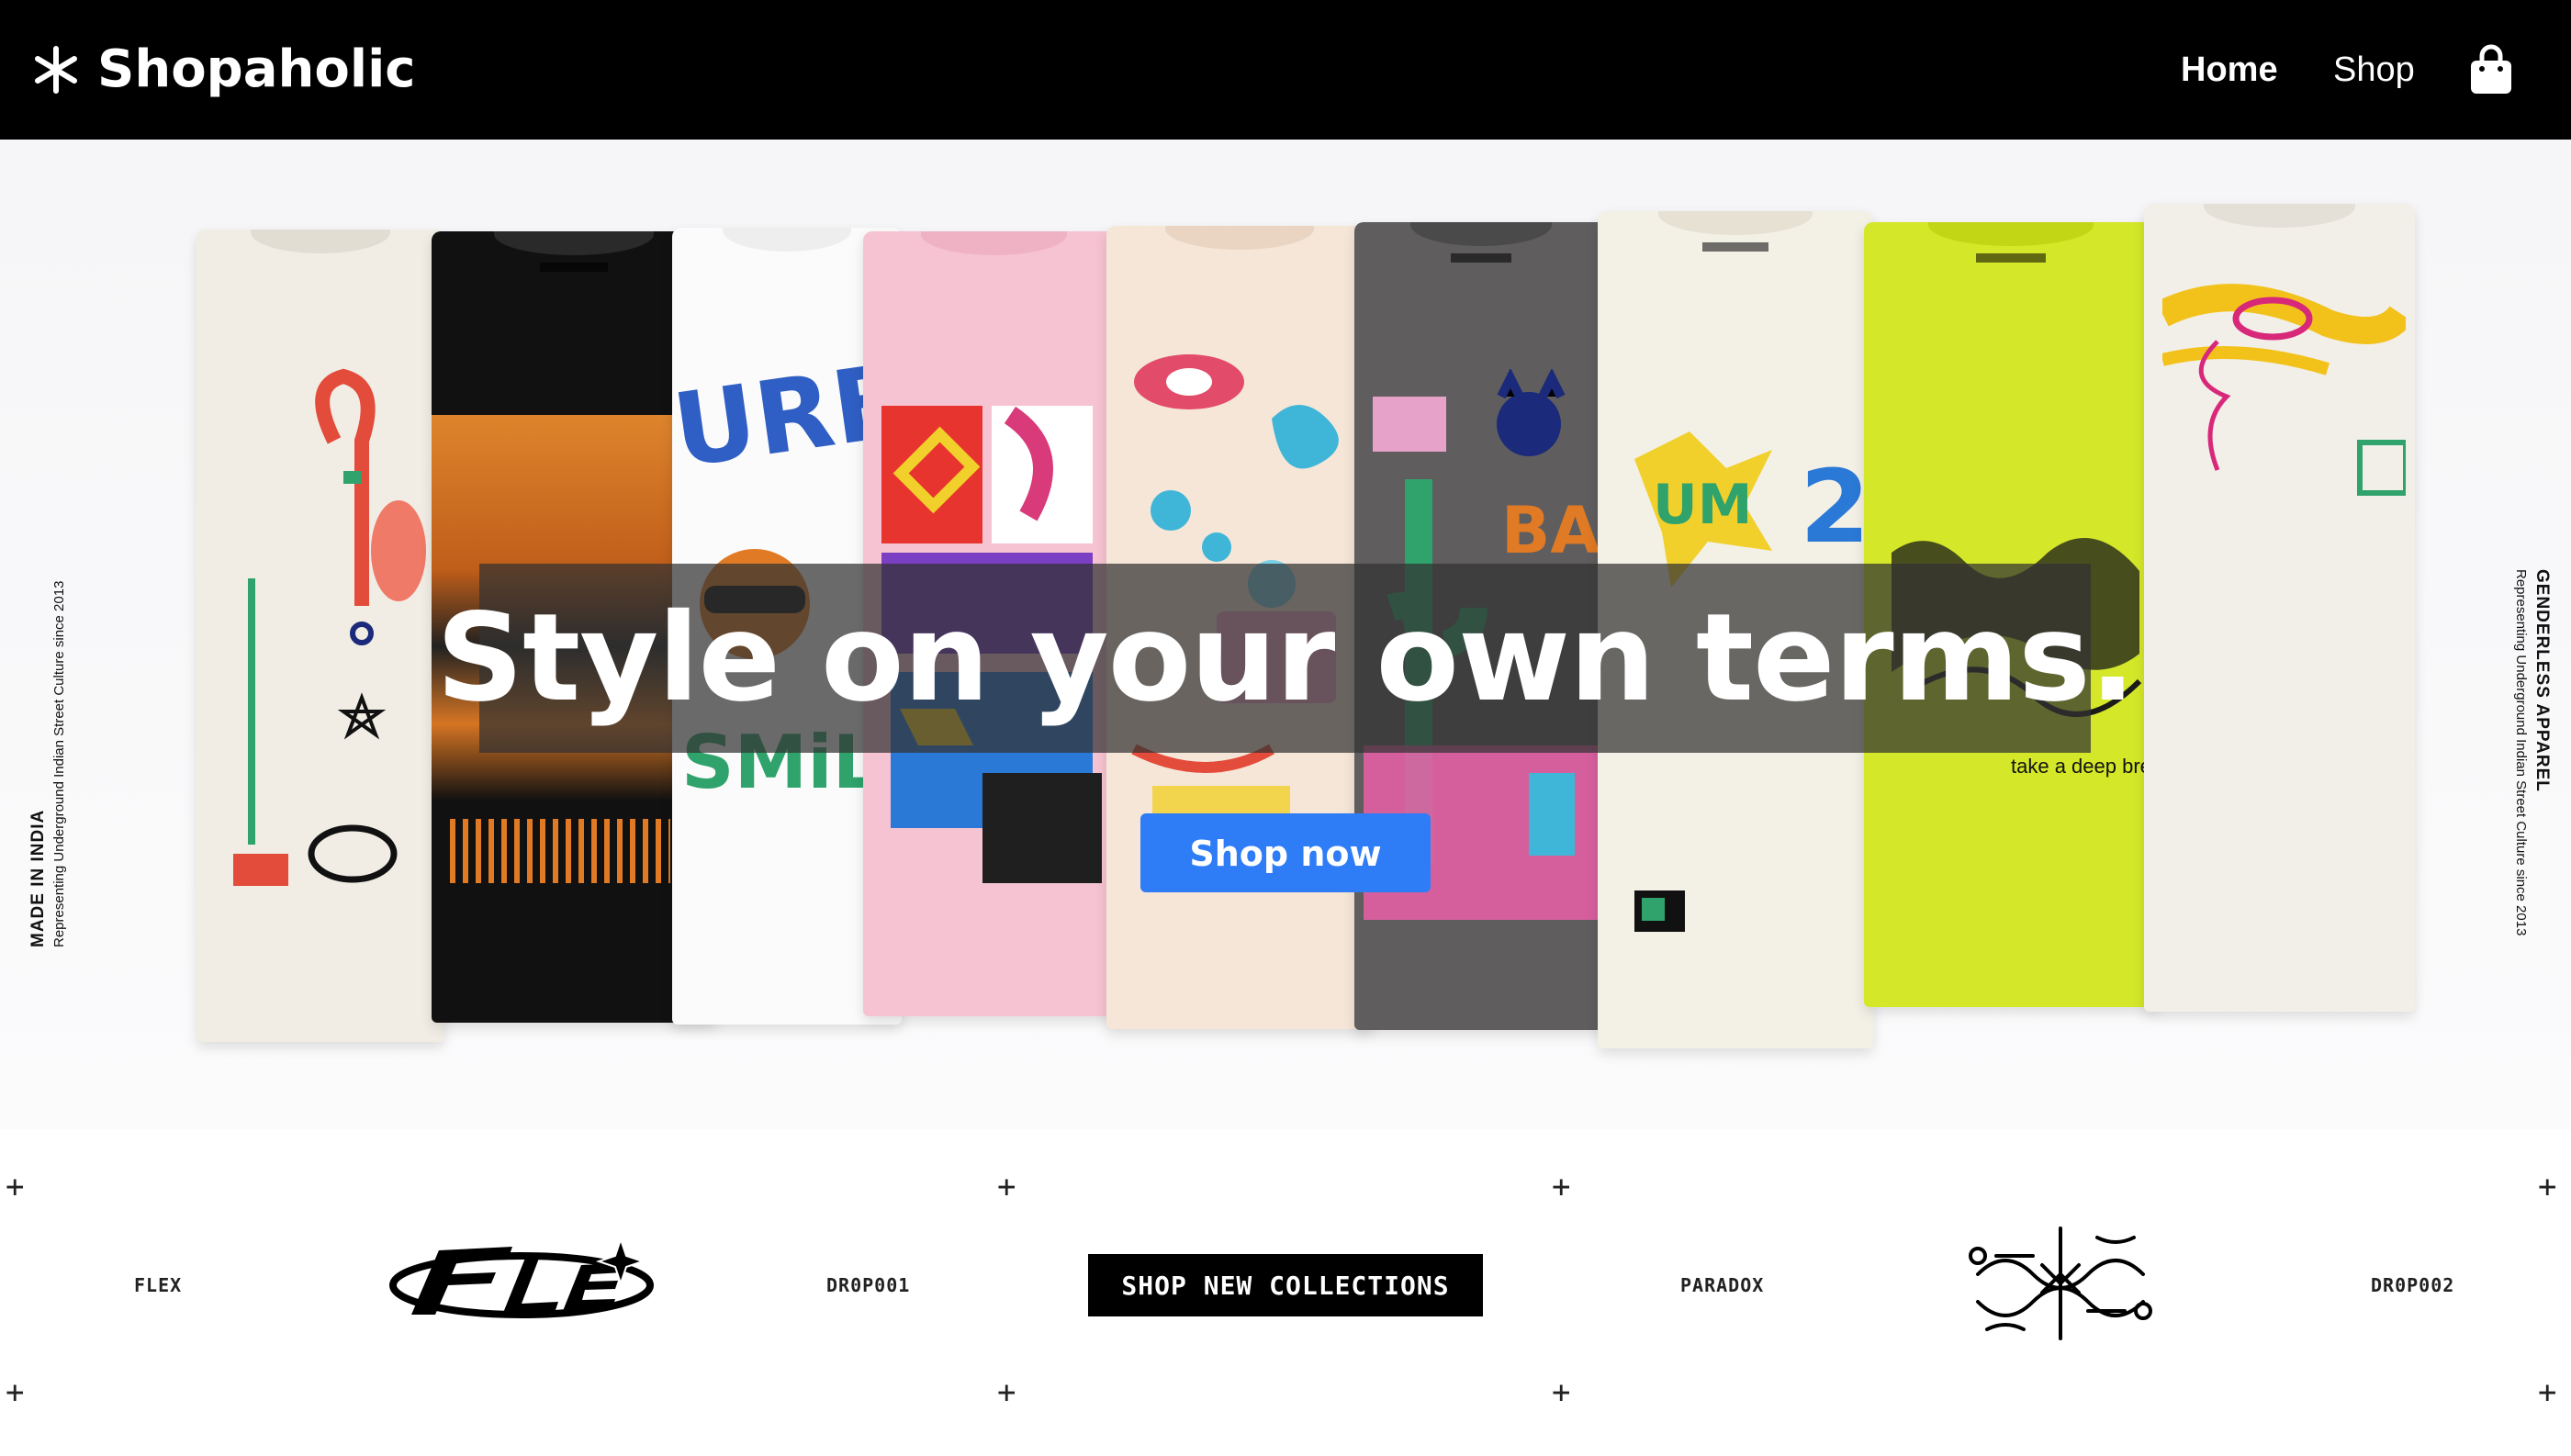 Image resolution: width=2571 pixels, height=1456 pixels. What do you see at coordinates (1723, 1285) in the screenshot?
I see `collection-name-right: PARADOX` at bounding box center [1723, 1285].